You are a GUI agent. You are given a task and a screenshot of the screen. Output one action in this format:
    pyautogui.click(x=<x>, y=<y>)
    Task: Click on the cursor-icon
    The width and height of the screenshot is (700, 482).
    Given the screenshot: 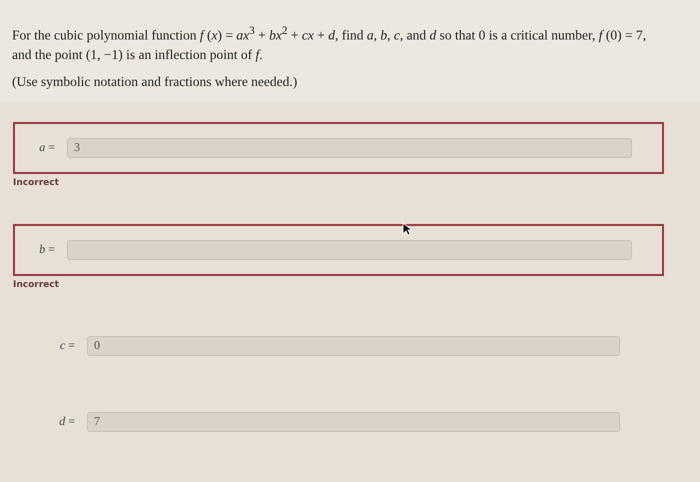 What is the action you would take?
    pyautogui.click(x=408, y=229)
    